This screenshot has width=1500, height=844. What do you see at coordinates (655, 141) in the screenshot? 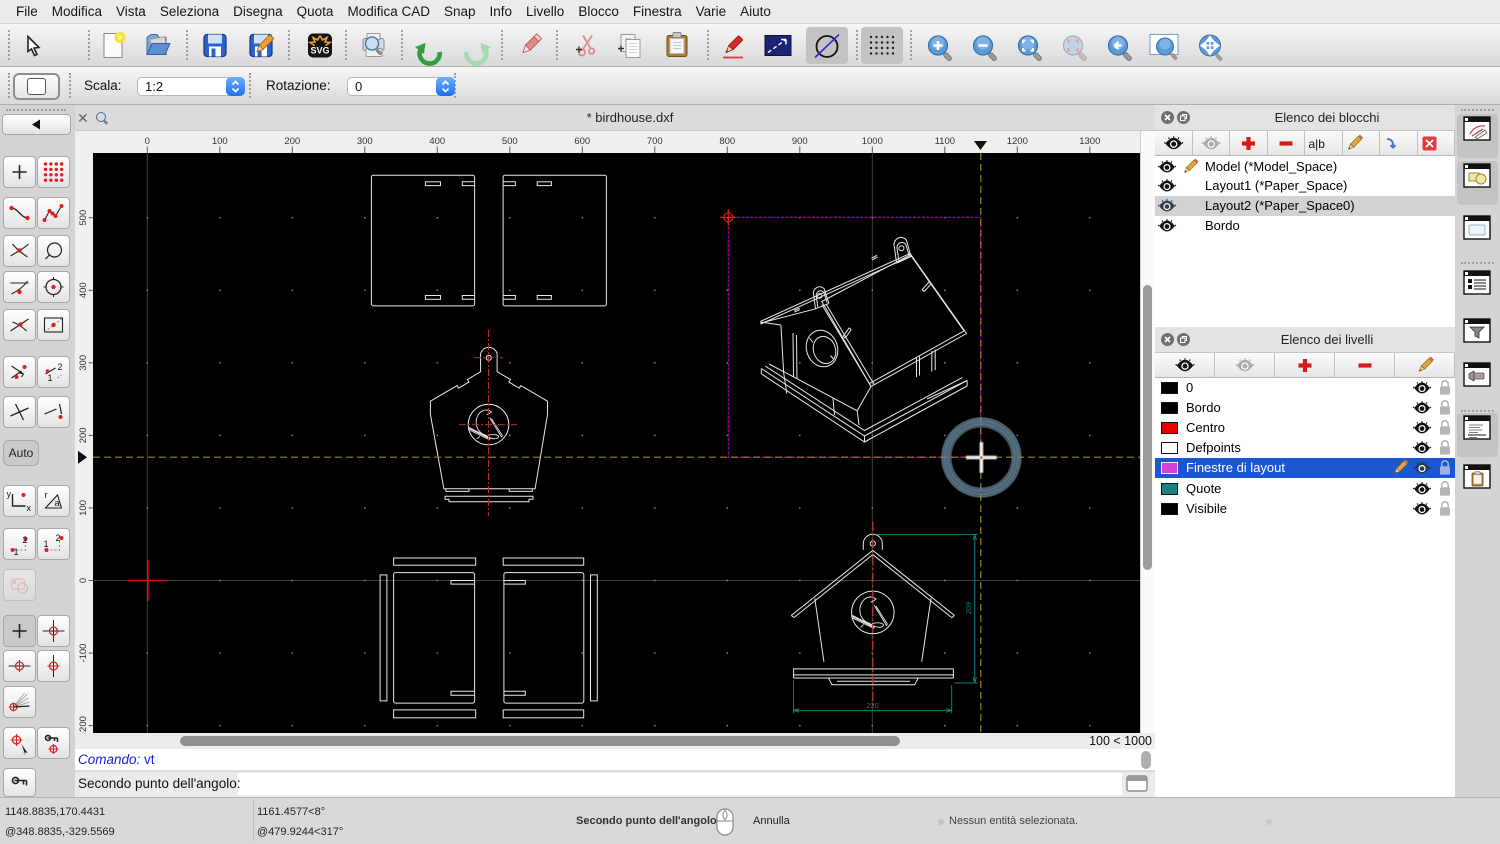
I see `svg-text: 700` at bounding box center [655, 141].